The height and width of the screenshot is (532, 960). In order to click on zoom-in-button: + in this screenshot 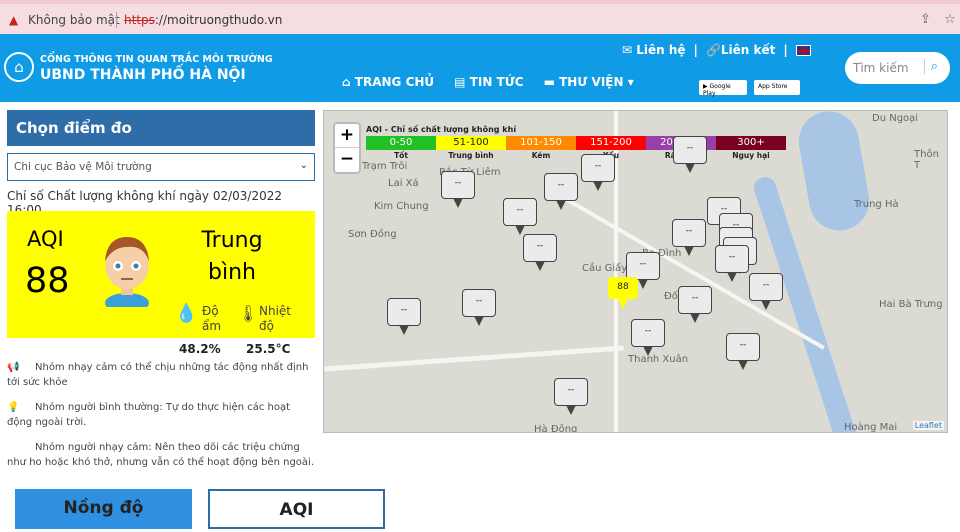, I will do `click(347, 136)`.